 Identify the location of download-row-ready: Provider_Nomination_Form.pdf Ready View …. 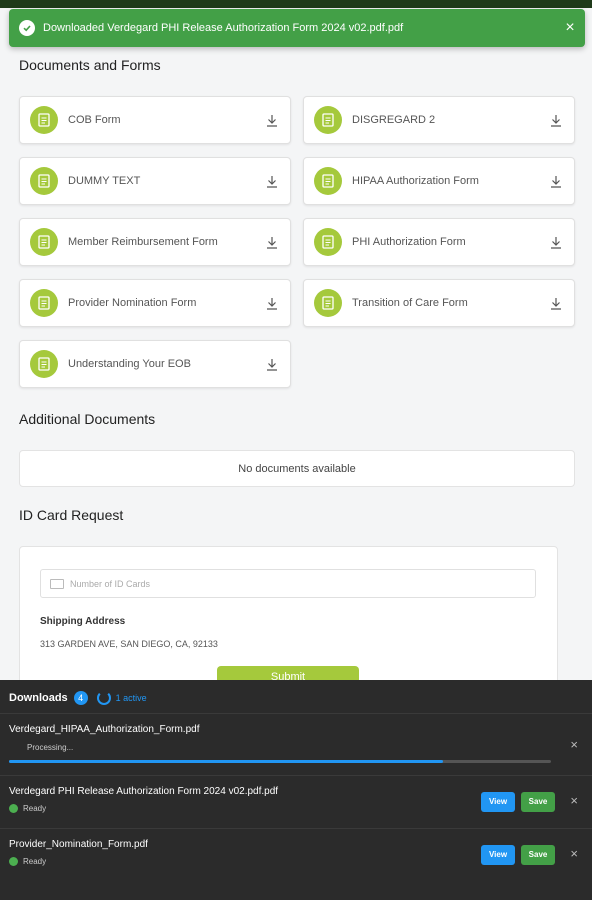
(296, 854).